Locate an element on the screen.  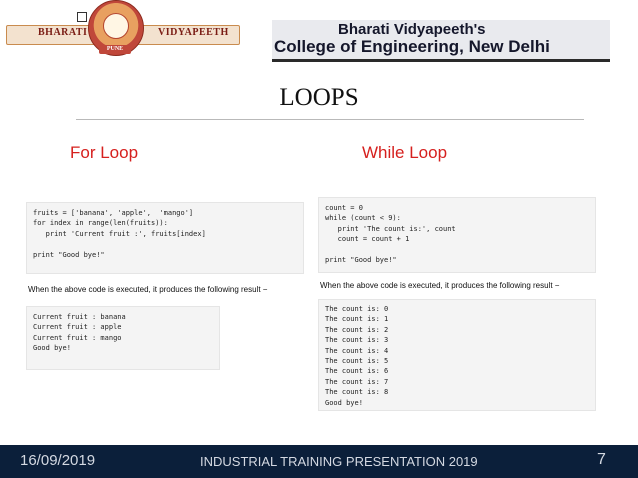
footer-title: INDUSTRIAL TRAINING PRESENTATION 2019 is located at coordinates (339, 461).